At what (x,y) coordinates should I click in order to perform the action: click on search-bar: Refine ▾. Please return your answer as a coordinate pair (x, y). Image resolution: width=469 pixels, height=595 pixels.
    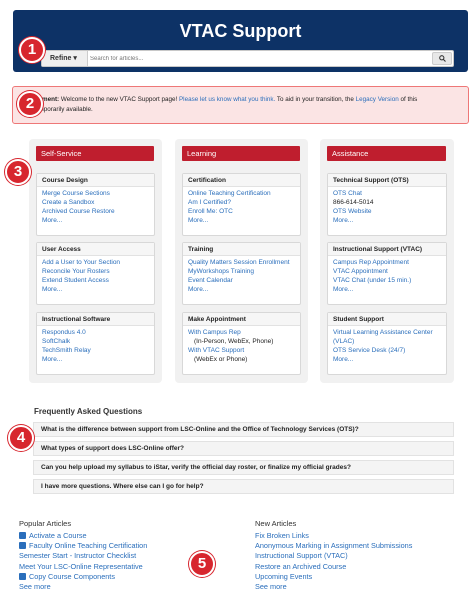
    Looking at the image, I should click on (247, 58).